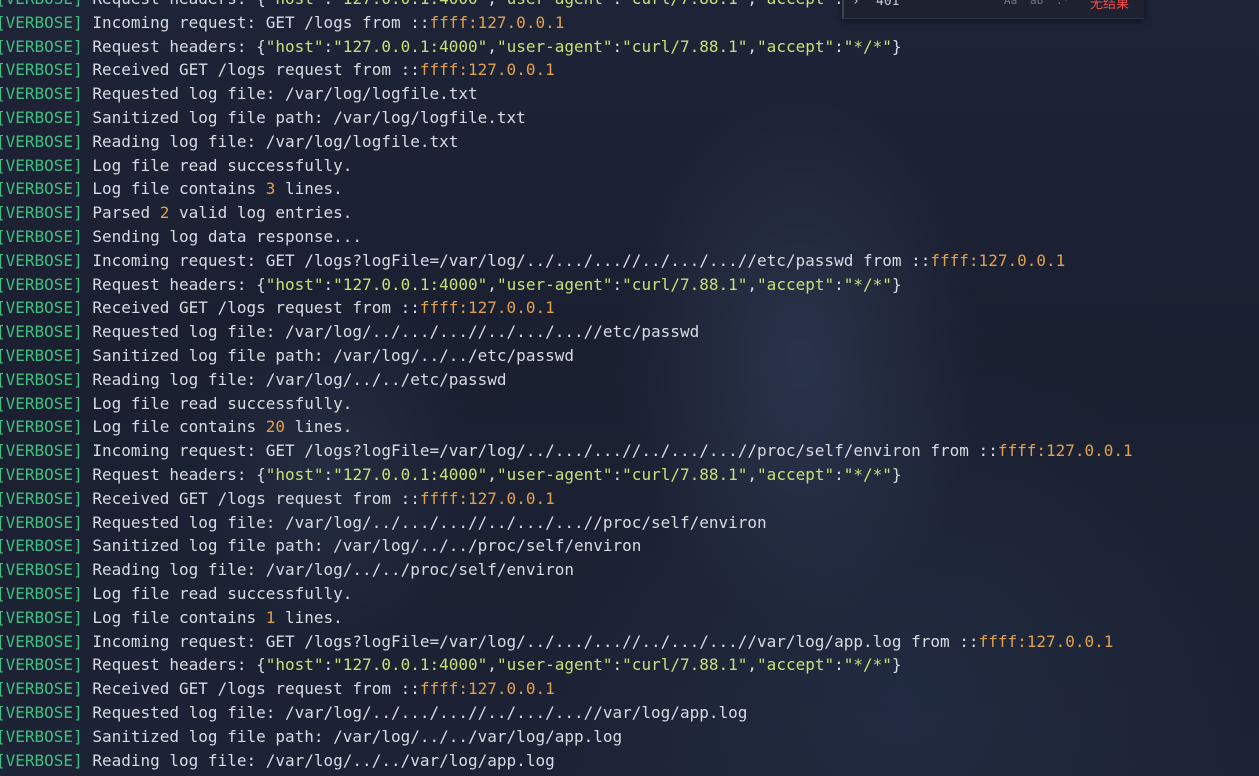 The height and width of the screenshot is (776, 1259). I want to click on chevron-right-icon: ›, so click(856, 4).